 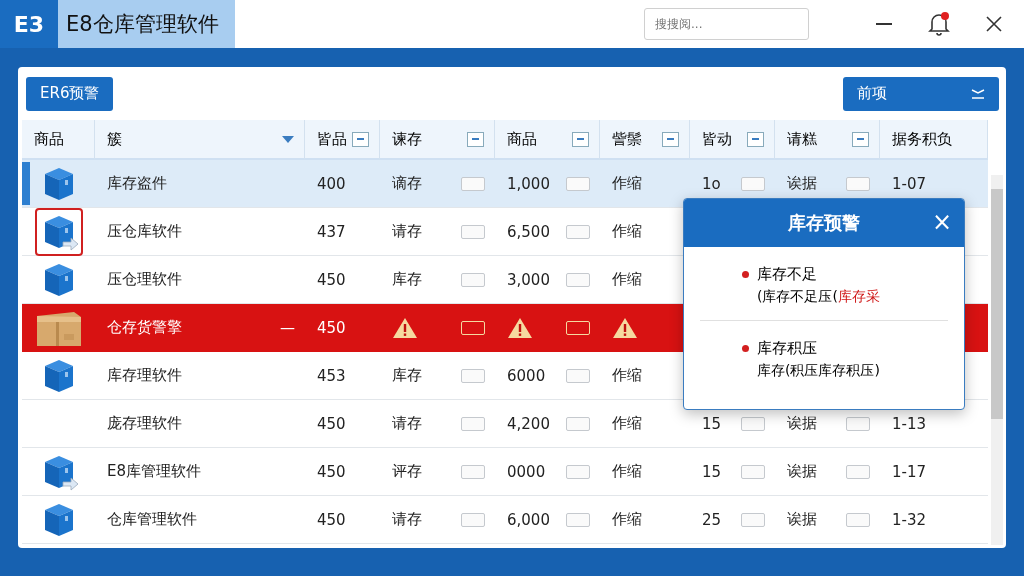 I want to click on alert-detail: 库存(积压库存积压), so click(x=819, y=371).